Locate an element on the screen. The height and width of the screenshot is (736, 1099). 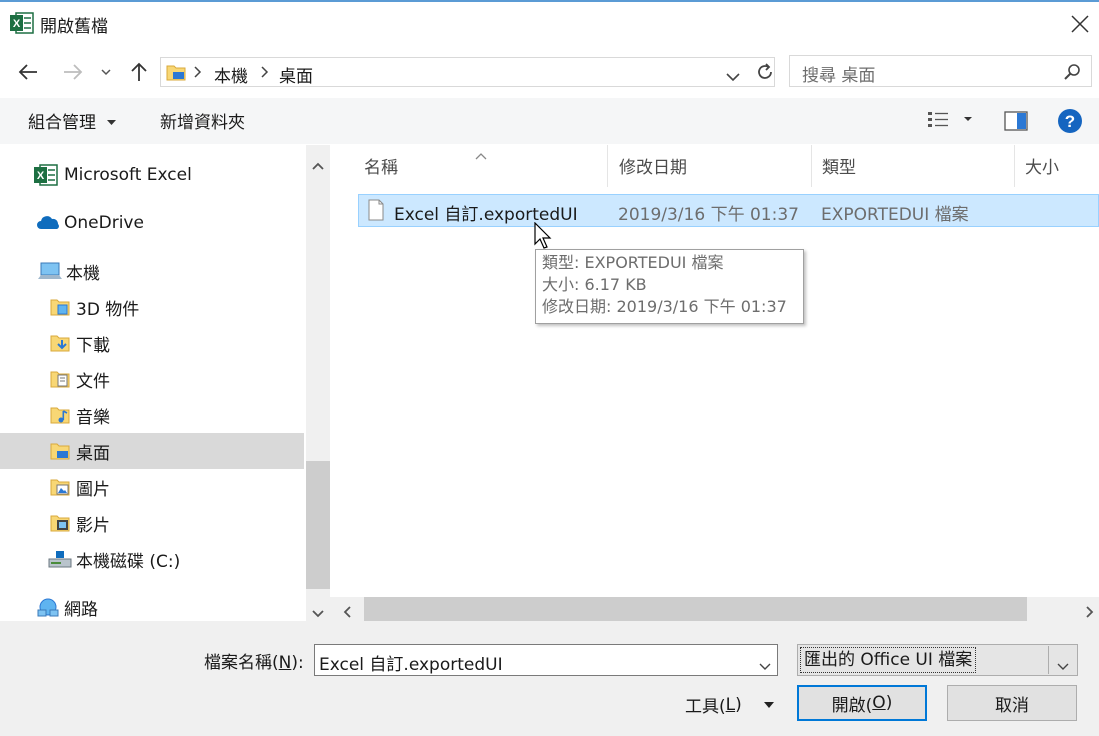
file-list-scrollbar is located at coordinates (714, 609).